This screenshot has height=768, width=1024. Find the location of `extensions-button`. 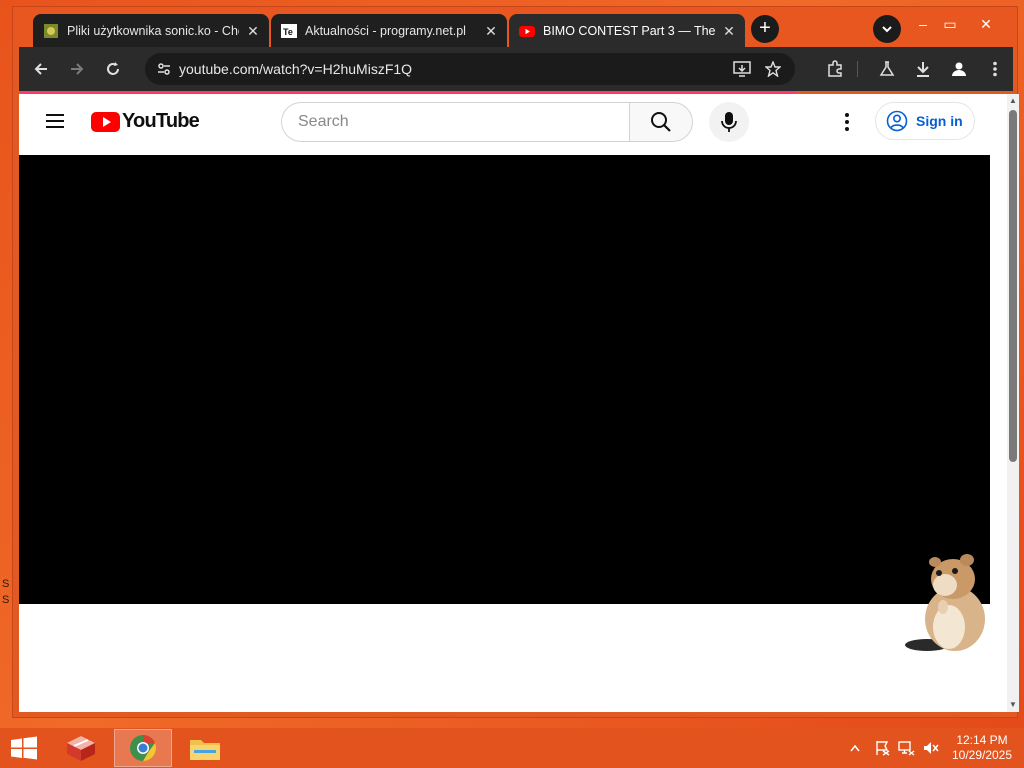

extensions-button is located at coordinates (835, 69).